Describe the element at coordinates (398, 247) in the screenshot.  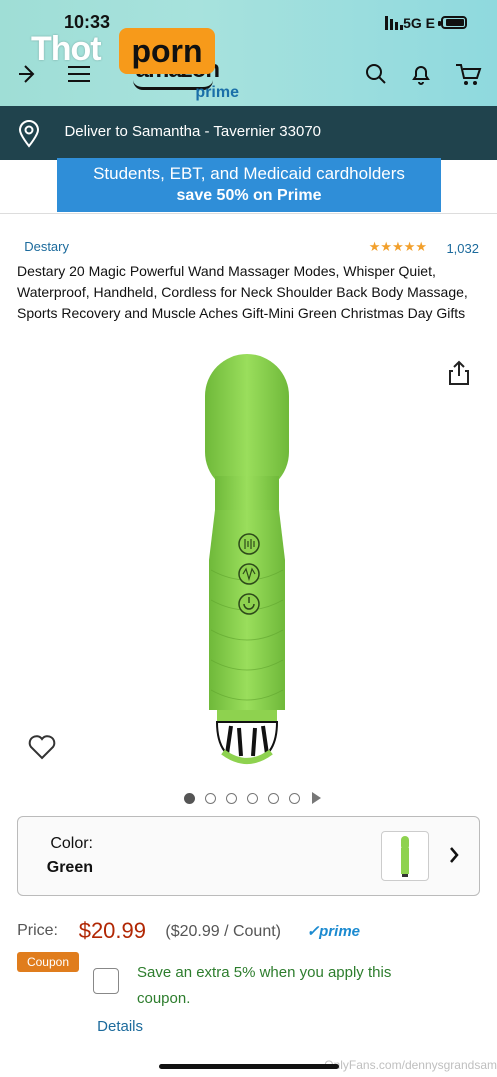
I see `rating-stars: ★★★★★` at that location.